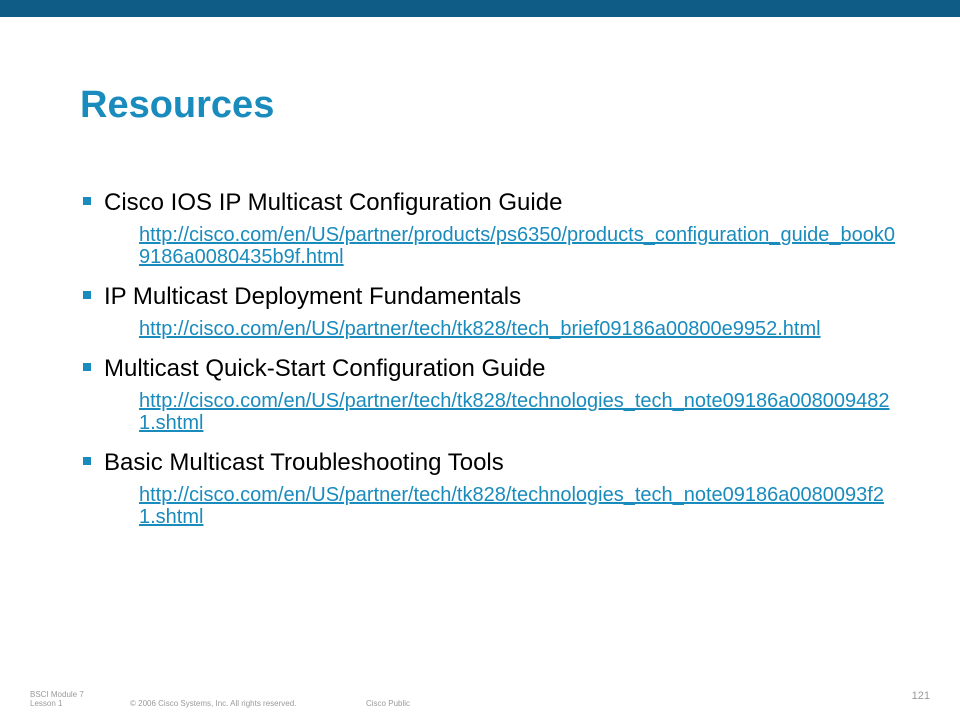 This screenshot has width=960, height=720. I want to click on resource-heading: IP Multicast Deployment Fundamentals, so click(313, 296).